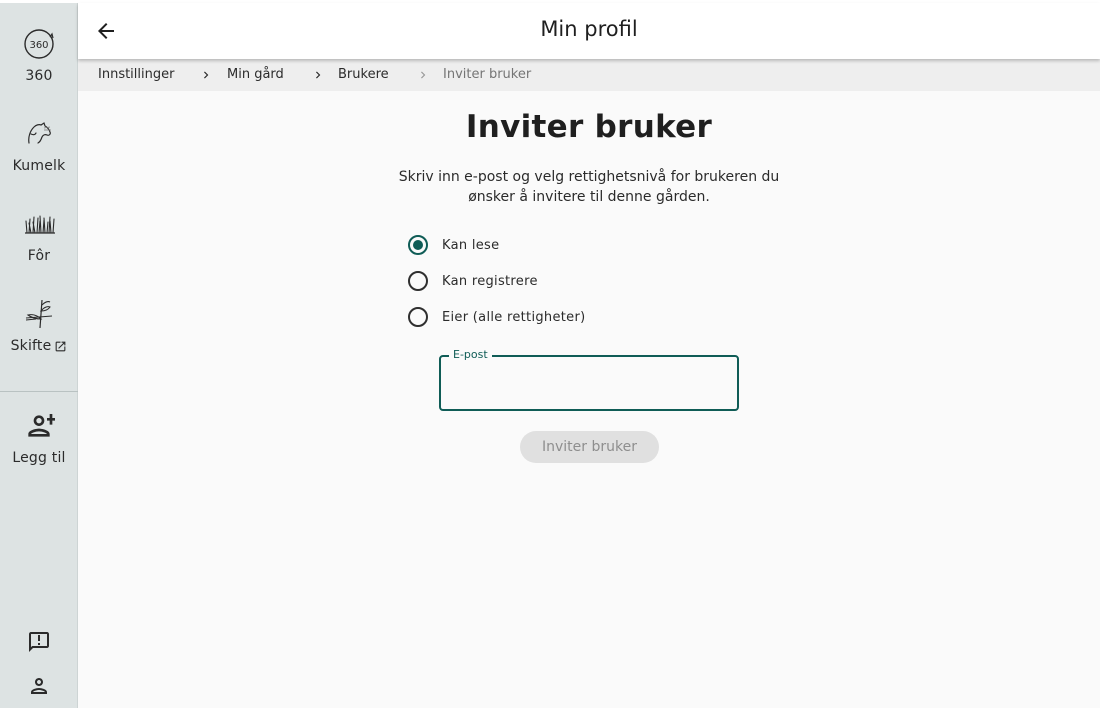  Describe the element at coordinates (589, 127) in the screenshot. I see `page-title: Inviter bruker` at that location.